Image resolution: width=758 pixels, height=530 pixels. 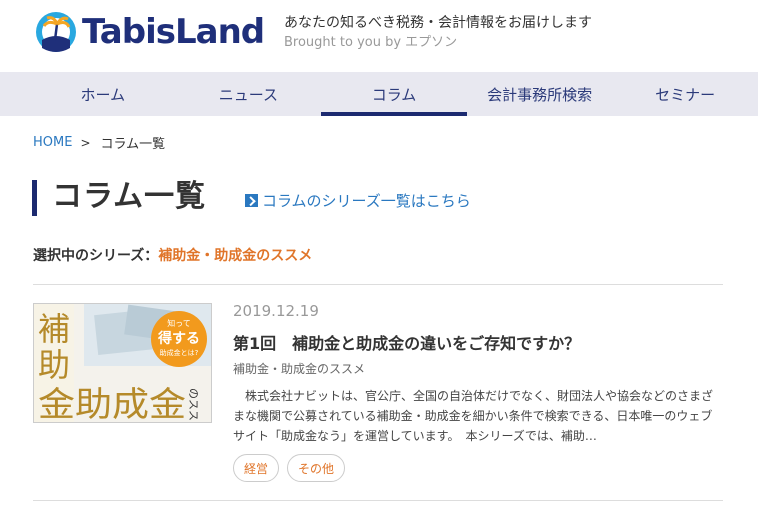 What do you see at coordinates (52, 142) in the screenshot?
I see `breadcrumb-home-link: HOME` at bounding box center [52, 142].